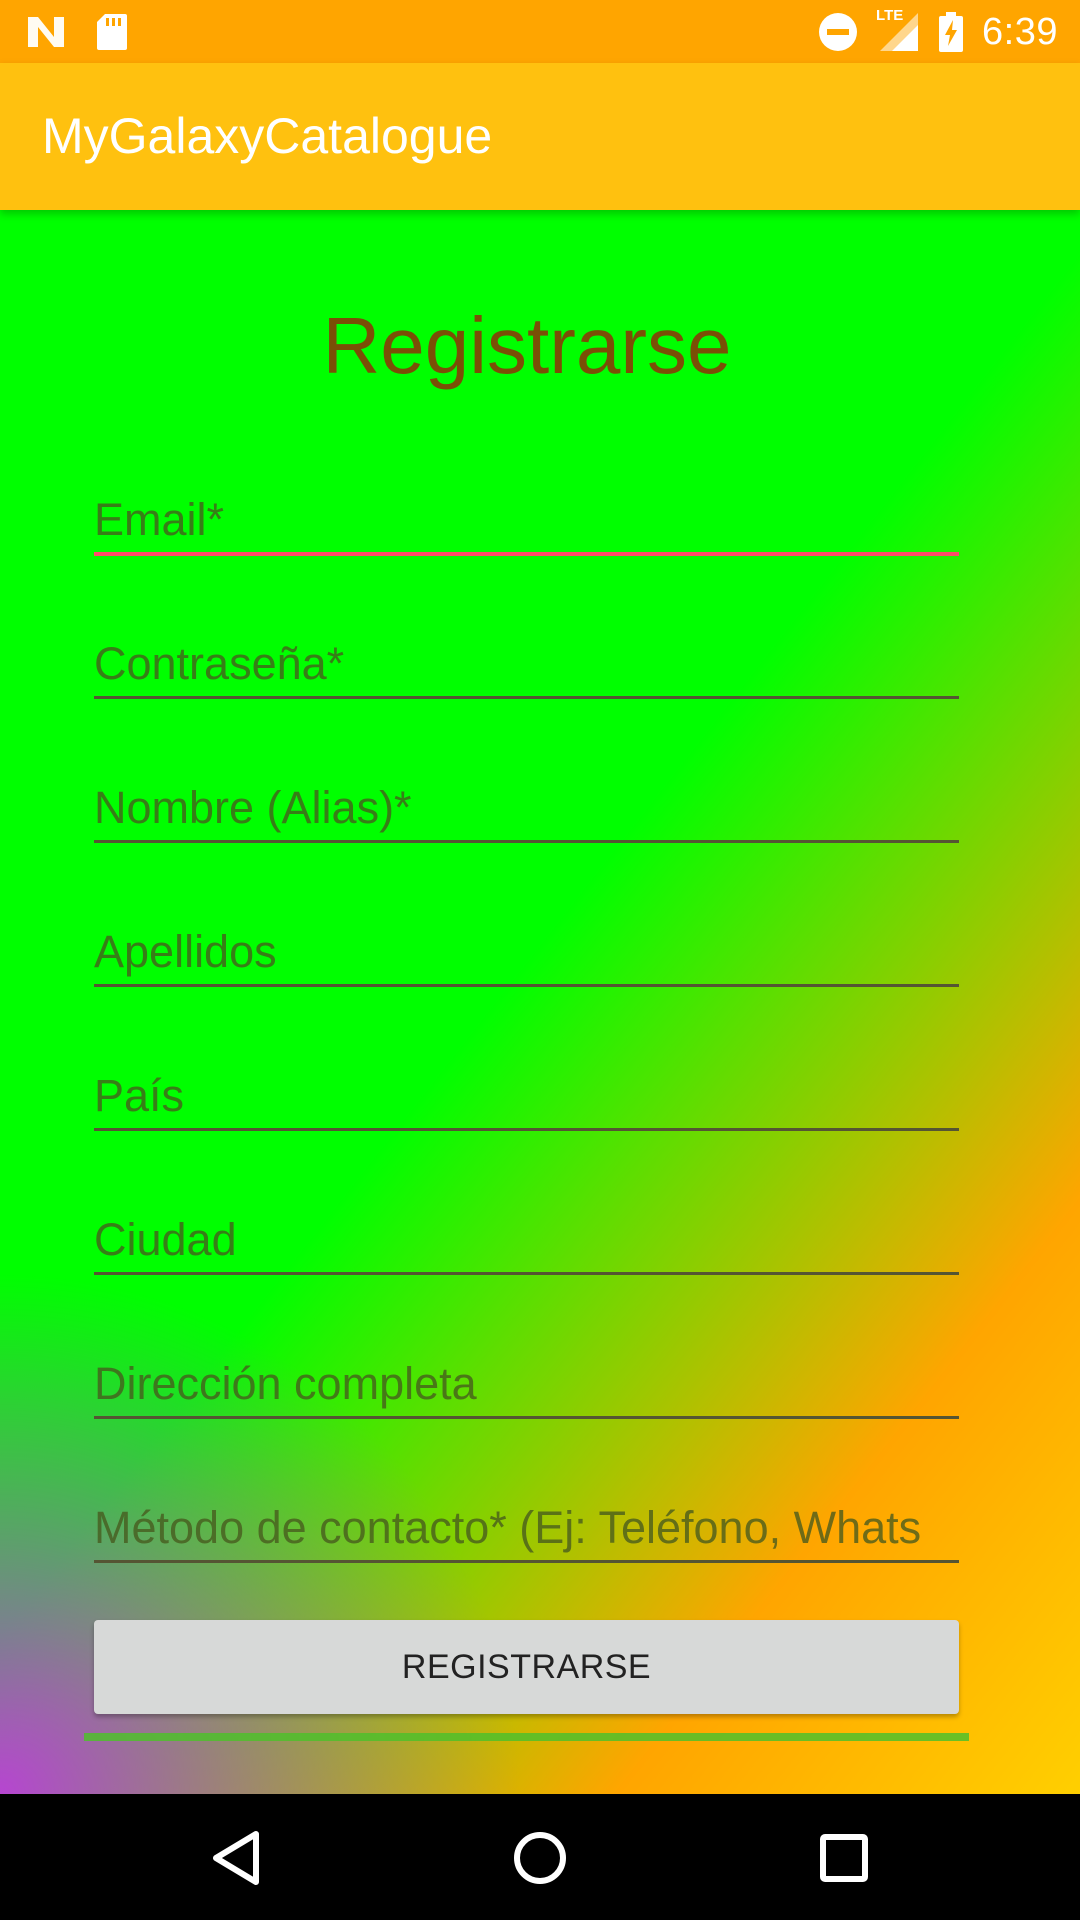  What do you see at coordinates (526, 796) in the screenshot?
I see `alias-name-field: Nombre (Alias)*` at bounding box center [526, 796].